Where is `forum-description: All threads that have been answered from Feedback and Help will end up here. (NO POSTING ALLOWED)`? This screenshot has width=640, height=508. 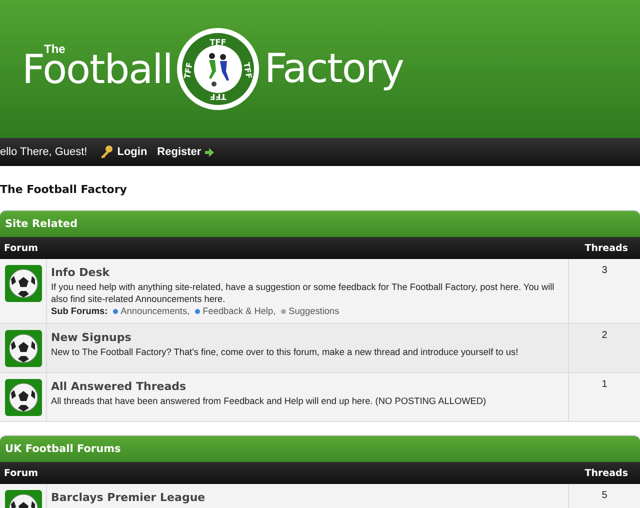 forum-description: All threads that have been answered from Feedback and Help will end up here. (NO POSTING ALLOWED) is located at coordinates (269, 401).